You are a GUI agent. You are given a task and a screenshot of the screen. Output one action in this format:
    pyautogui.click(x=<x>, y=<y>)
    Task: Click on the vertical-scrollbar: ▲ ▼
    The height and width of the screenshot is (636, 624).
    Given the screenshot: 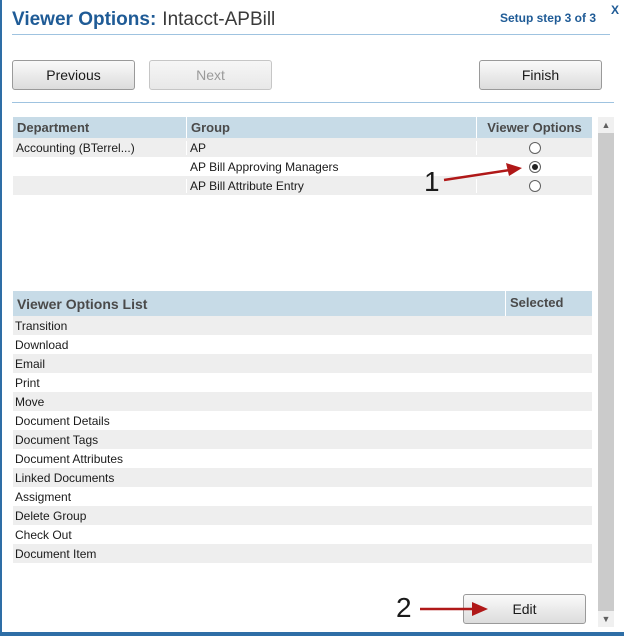 What is the action you would take?
    pyautogui.click(x=606, y=372)
    